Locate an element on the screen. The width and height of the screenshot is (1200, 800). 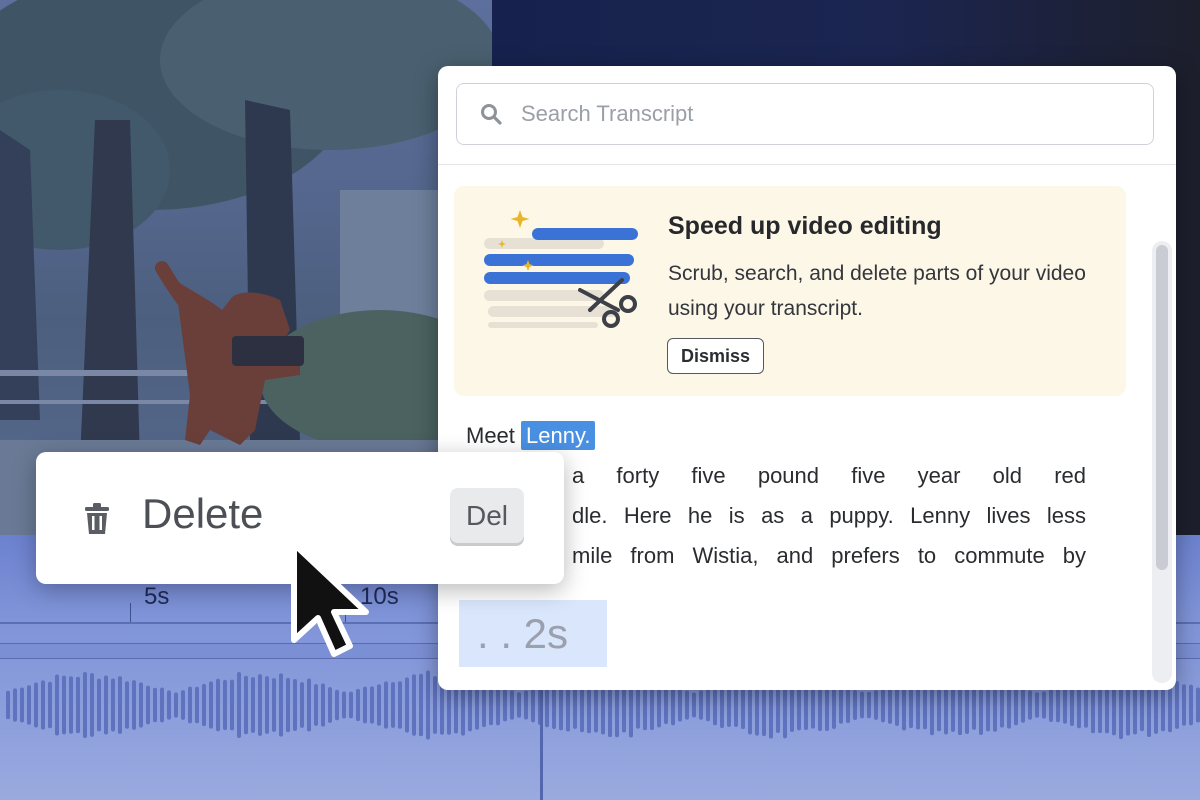
transcript-scrollbar is located at coordinates (1162, 462).